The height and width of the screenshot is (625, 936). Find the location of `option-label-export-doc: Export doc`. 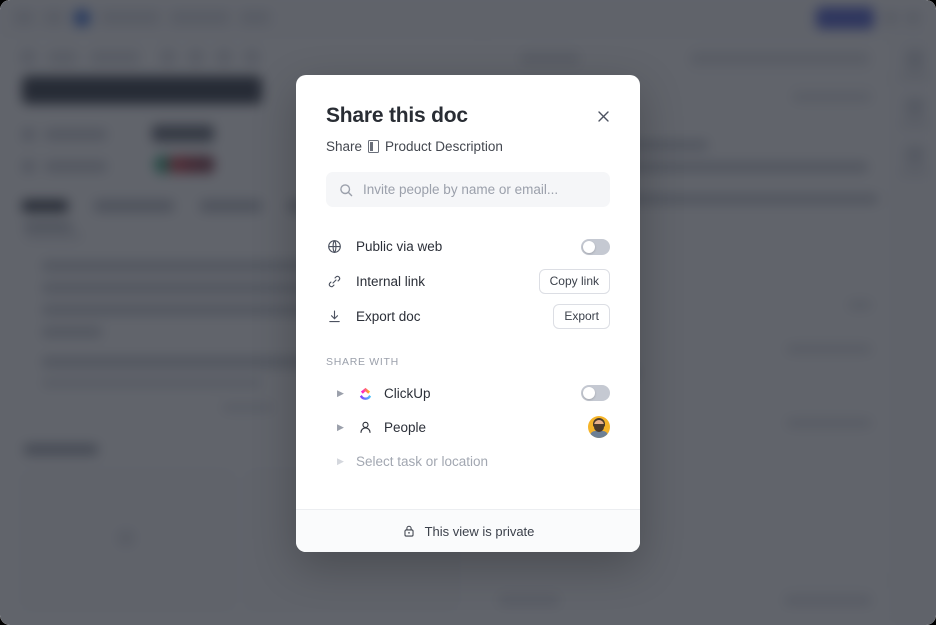

option-label-export-doc: Export doc is located at coordinates (388, 316).